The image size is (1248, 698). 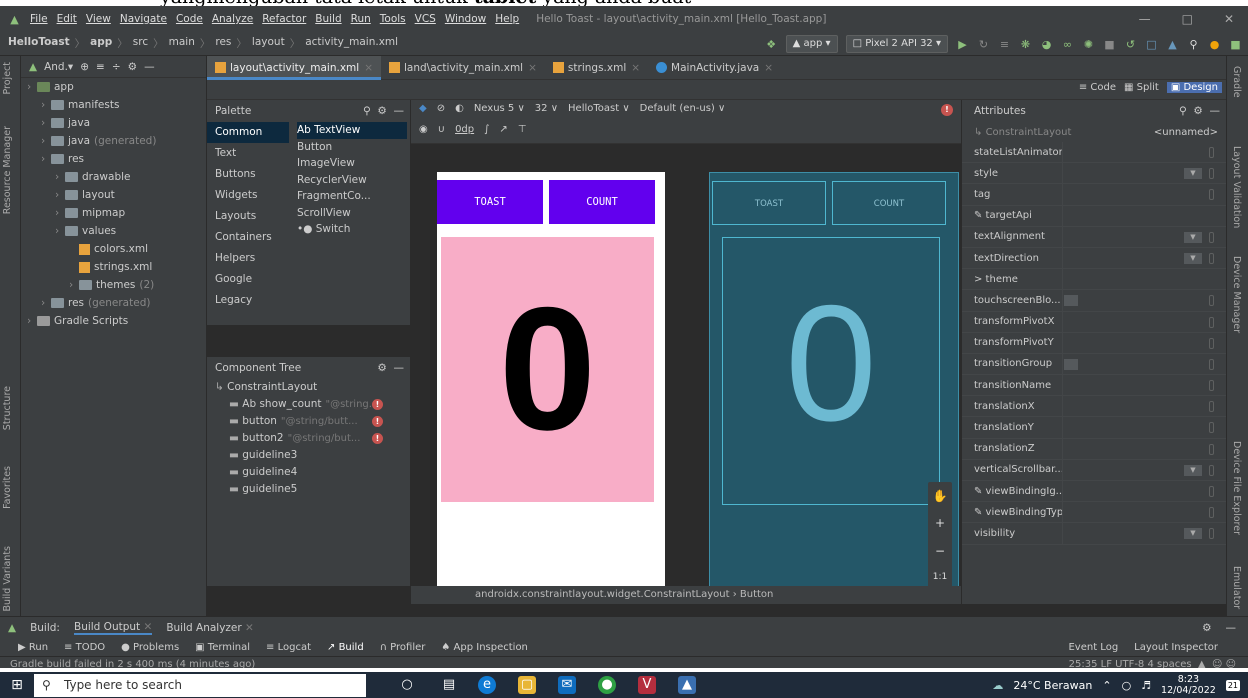 What do you see at coordinates (947, 110) in the screenshot?
I see `error-icon: !` at bounding box center [947, 110].